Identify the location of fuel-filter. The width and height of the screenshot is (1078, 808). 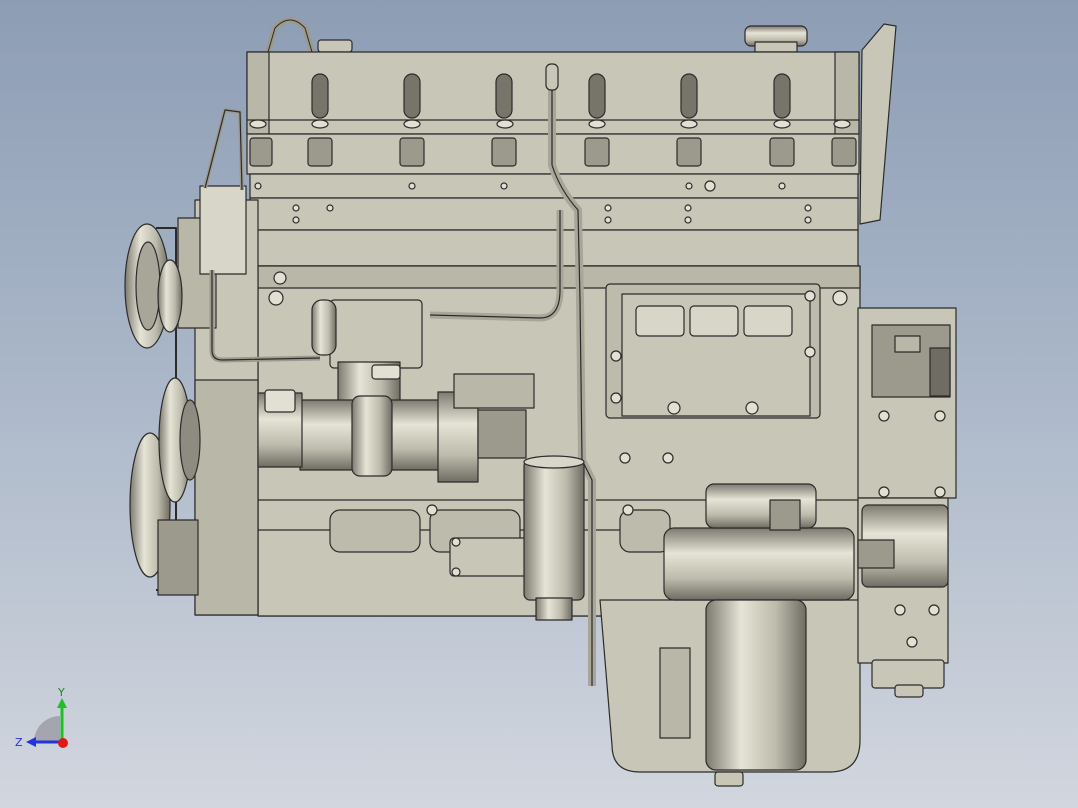
(554, 530).